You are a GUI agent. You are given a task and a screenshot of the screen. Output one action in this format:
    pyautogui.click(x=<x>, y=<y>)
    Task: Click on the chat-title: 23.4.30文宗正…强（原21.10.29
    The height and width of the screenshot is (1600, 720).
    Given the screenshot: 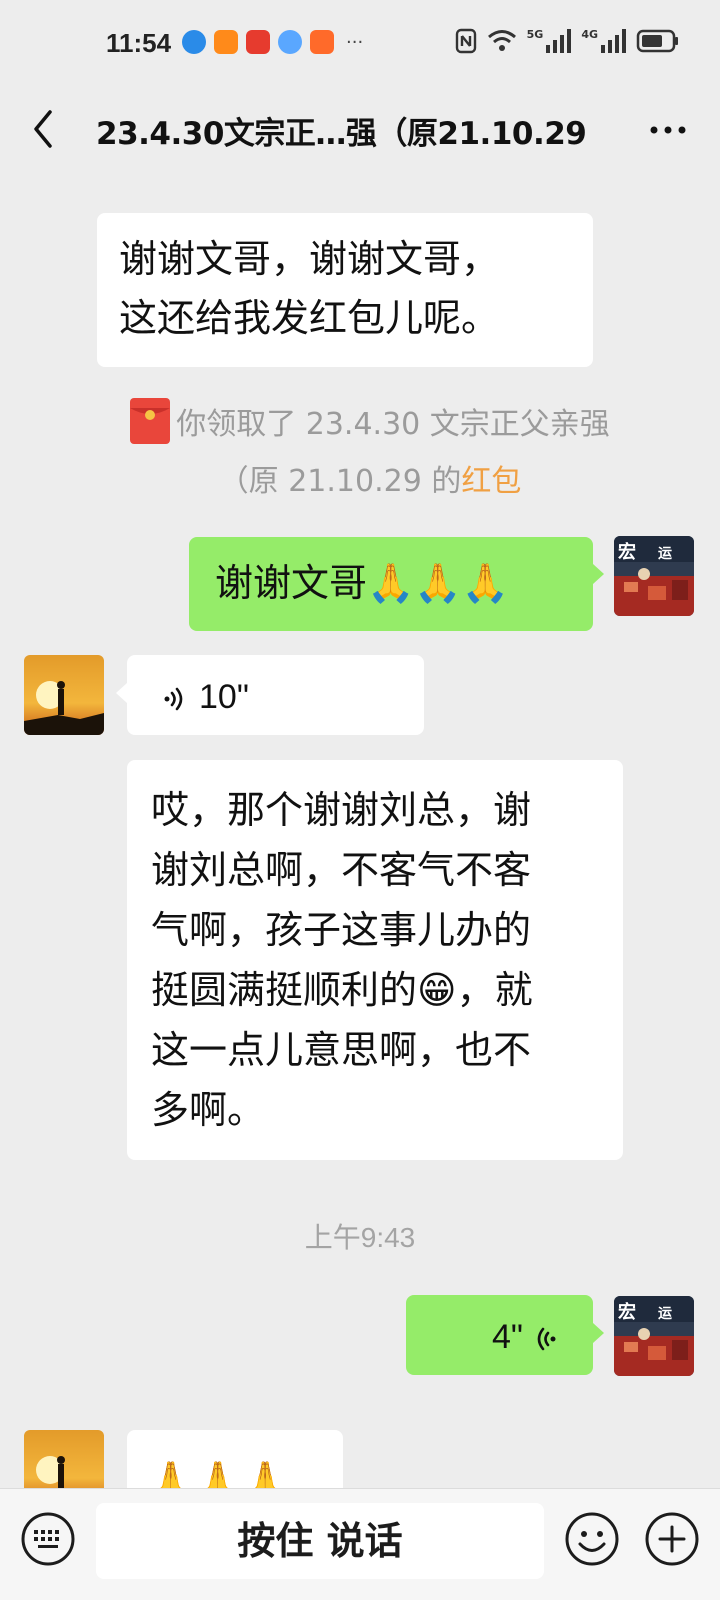 What is the action you would take?
    pyautogui.click(x=341, y=134)
    